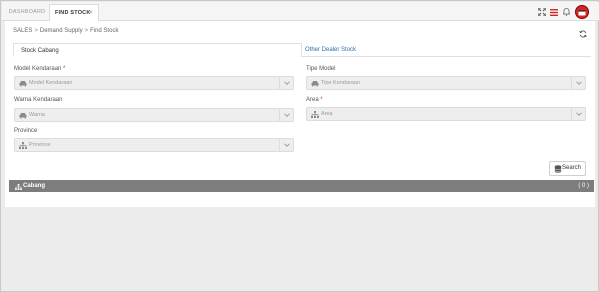  I want to click on warna-kendaraan-label-text: Warna Kendaraan, so click(38, 100).